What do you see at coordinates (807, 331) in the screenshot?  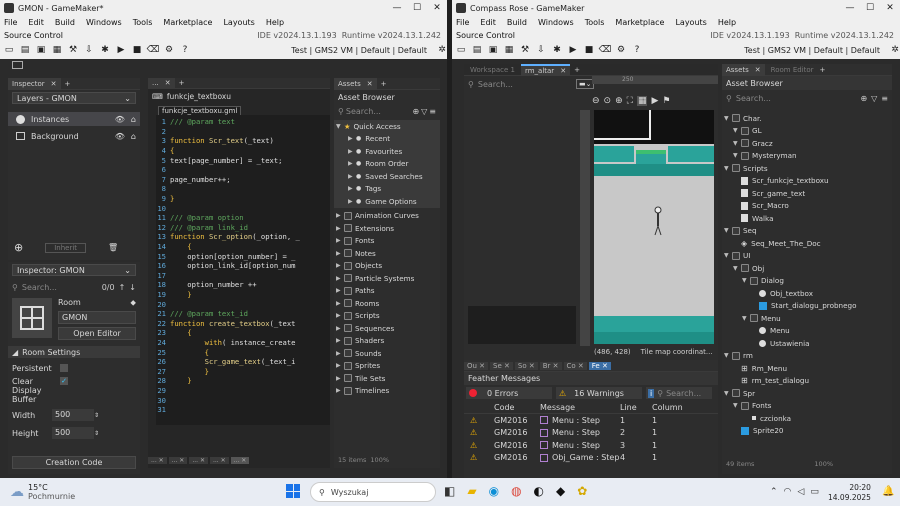 I see `tree-item: Menu` at bounding box center [807, 331].